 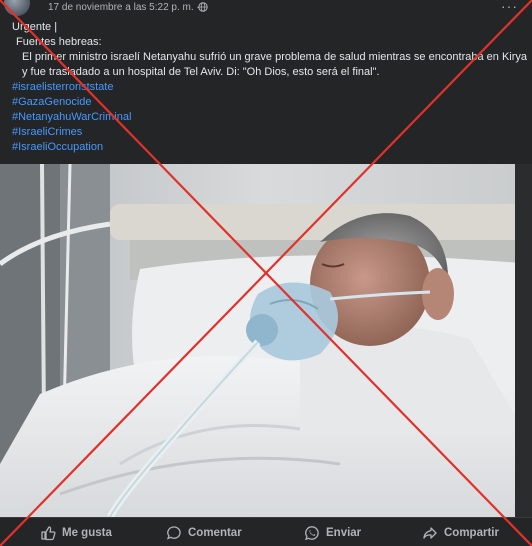 I want to click on hashtag-link: #IsraeliOccupation, so click(x=270, y=147).